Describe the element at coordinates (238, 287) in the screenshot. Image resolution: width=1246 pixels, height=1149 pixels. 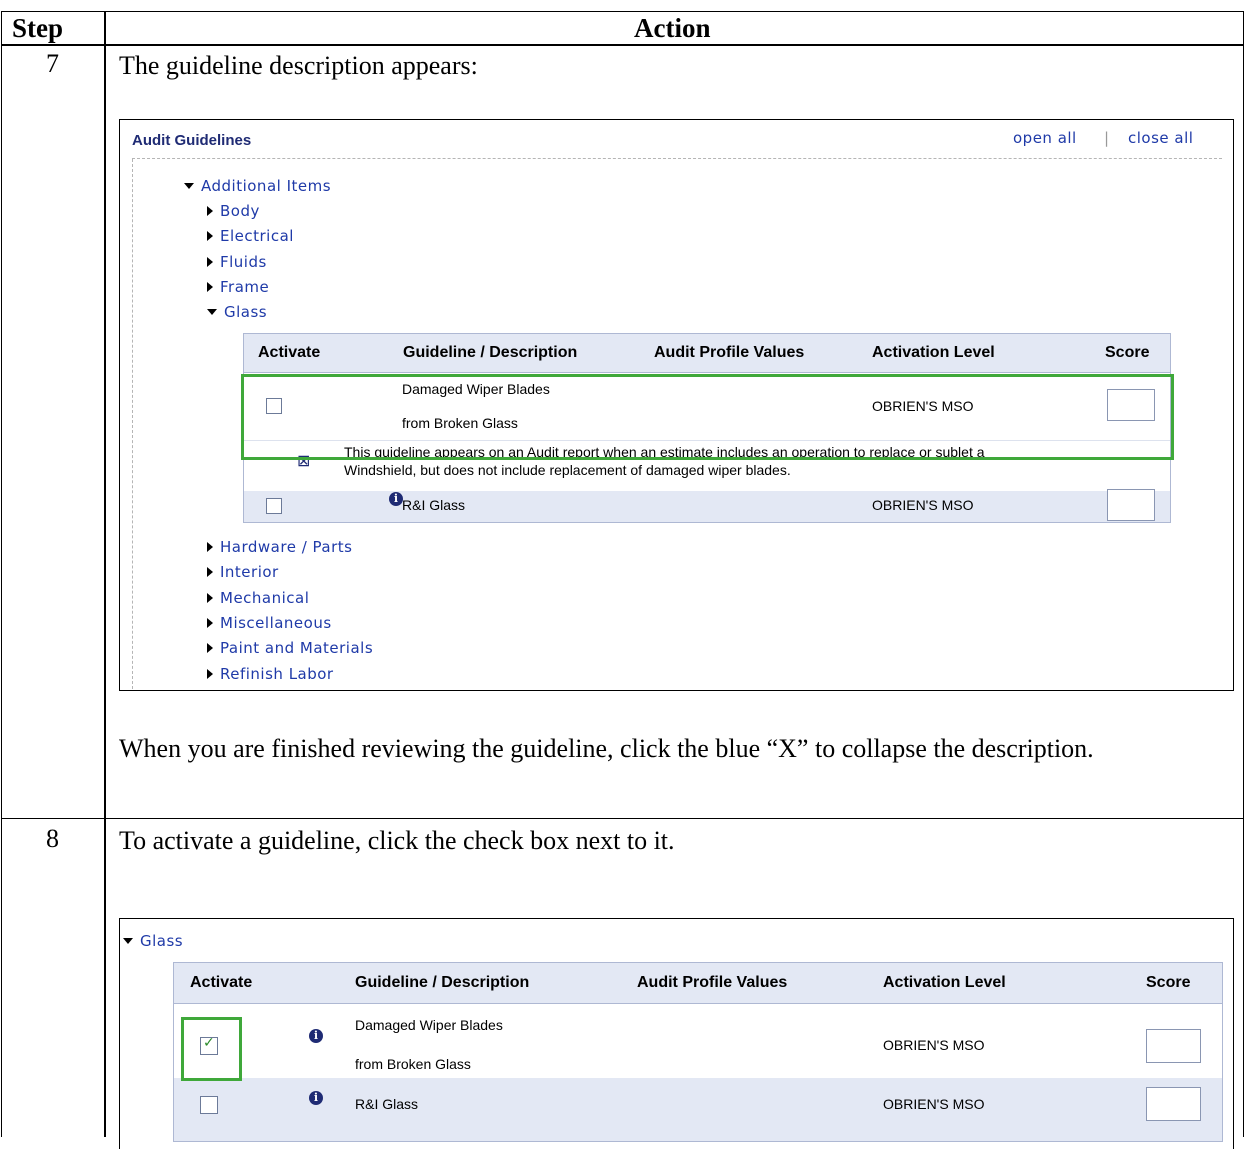
I see `tree-item-frame: Frame` at that location.